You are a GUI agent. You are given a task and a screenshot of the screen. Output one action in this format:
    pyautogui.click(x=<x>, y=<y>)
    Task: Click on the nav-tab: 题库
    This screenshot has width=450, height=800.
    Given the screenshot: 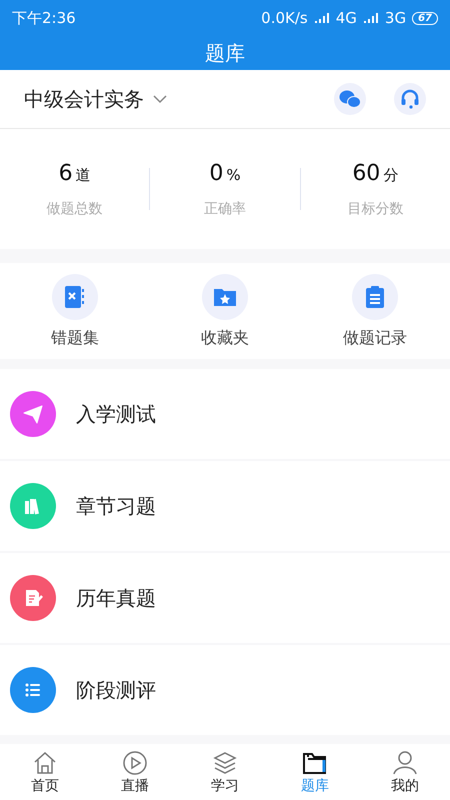 What is the action you would take?
    pyautogui.click(x=315, y=772)
    